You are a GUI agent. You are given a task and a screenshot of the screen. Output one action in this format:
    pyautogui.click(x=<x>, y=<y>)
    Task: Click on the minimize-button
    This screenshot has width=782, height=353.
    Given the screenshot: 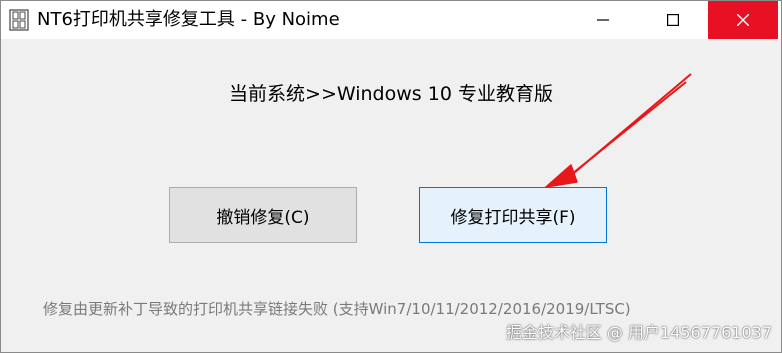 What is the action you would take?
    pyautogui.click(x=603, y=20)
    